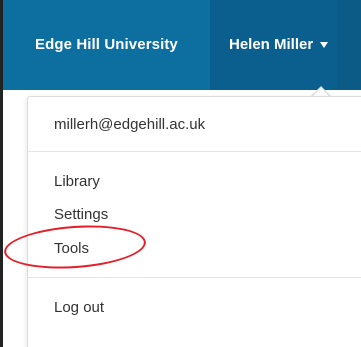  Describe the element at coordinates (81, 214) in the screenshot. I see `menu-item-settings: Settings` at that location.